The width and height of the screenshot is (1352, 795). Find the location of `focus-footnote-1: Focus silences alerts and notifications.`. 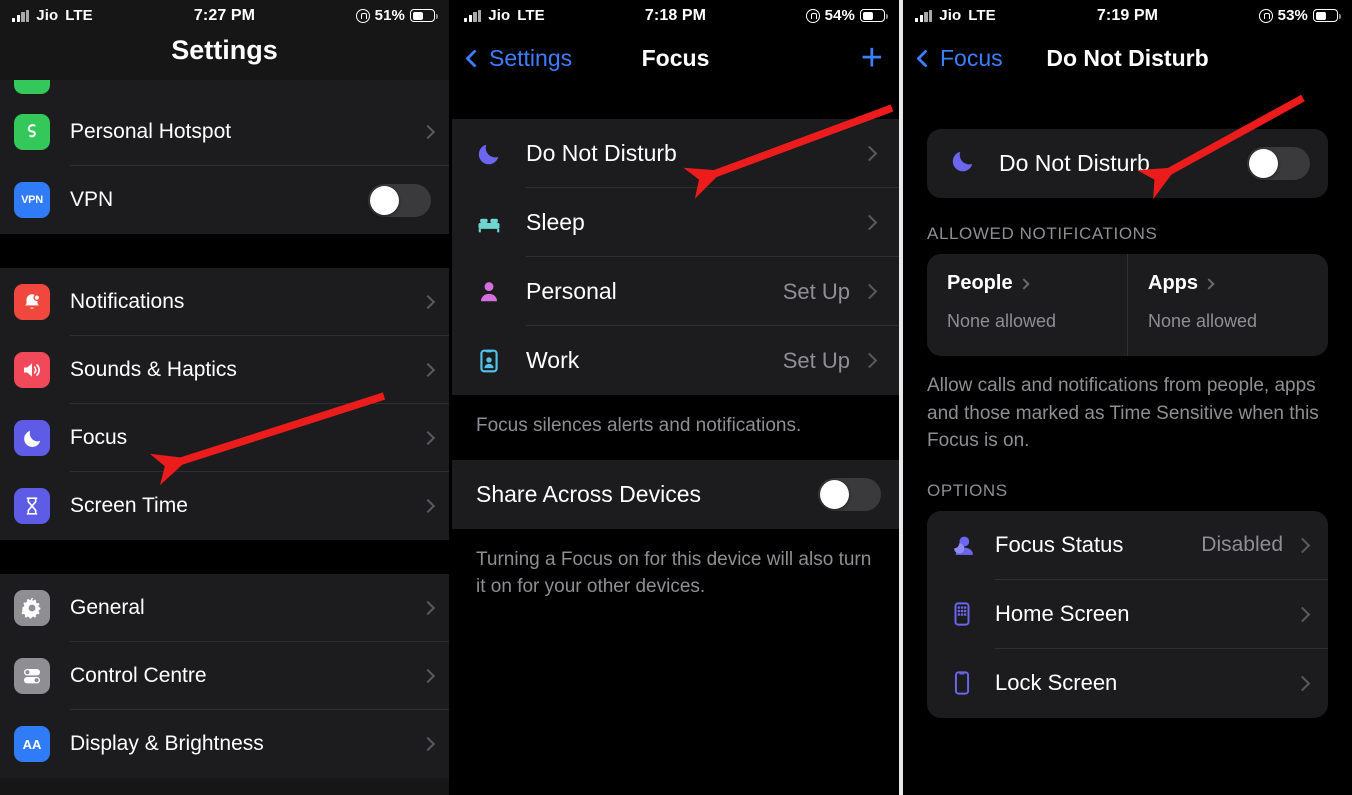

focus-footnote-1: Focus silences alerts and notifications. is located at coordinates (675, 427).